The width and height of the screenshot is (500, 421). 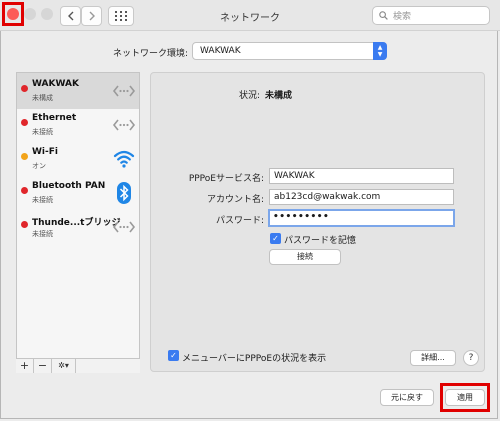 What do you see at coordinates (383, 15) in the screenshot?
I see `search-icon` at bounding box center [383, 15].